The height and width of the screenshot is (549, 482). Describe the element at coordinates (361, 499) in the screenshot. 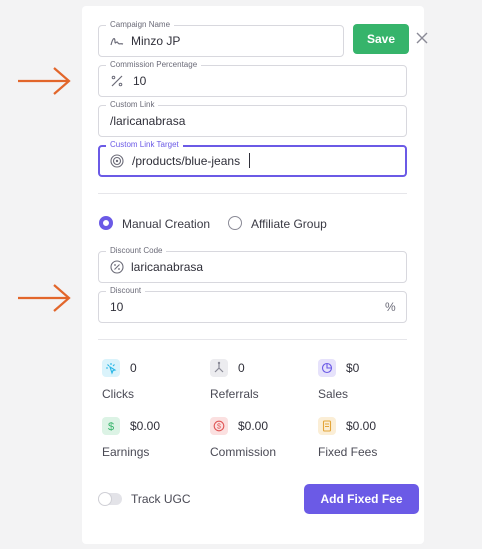

I see `add-fixed-fee-button: Add Fixed Fee` at that location.